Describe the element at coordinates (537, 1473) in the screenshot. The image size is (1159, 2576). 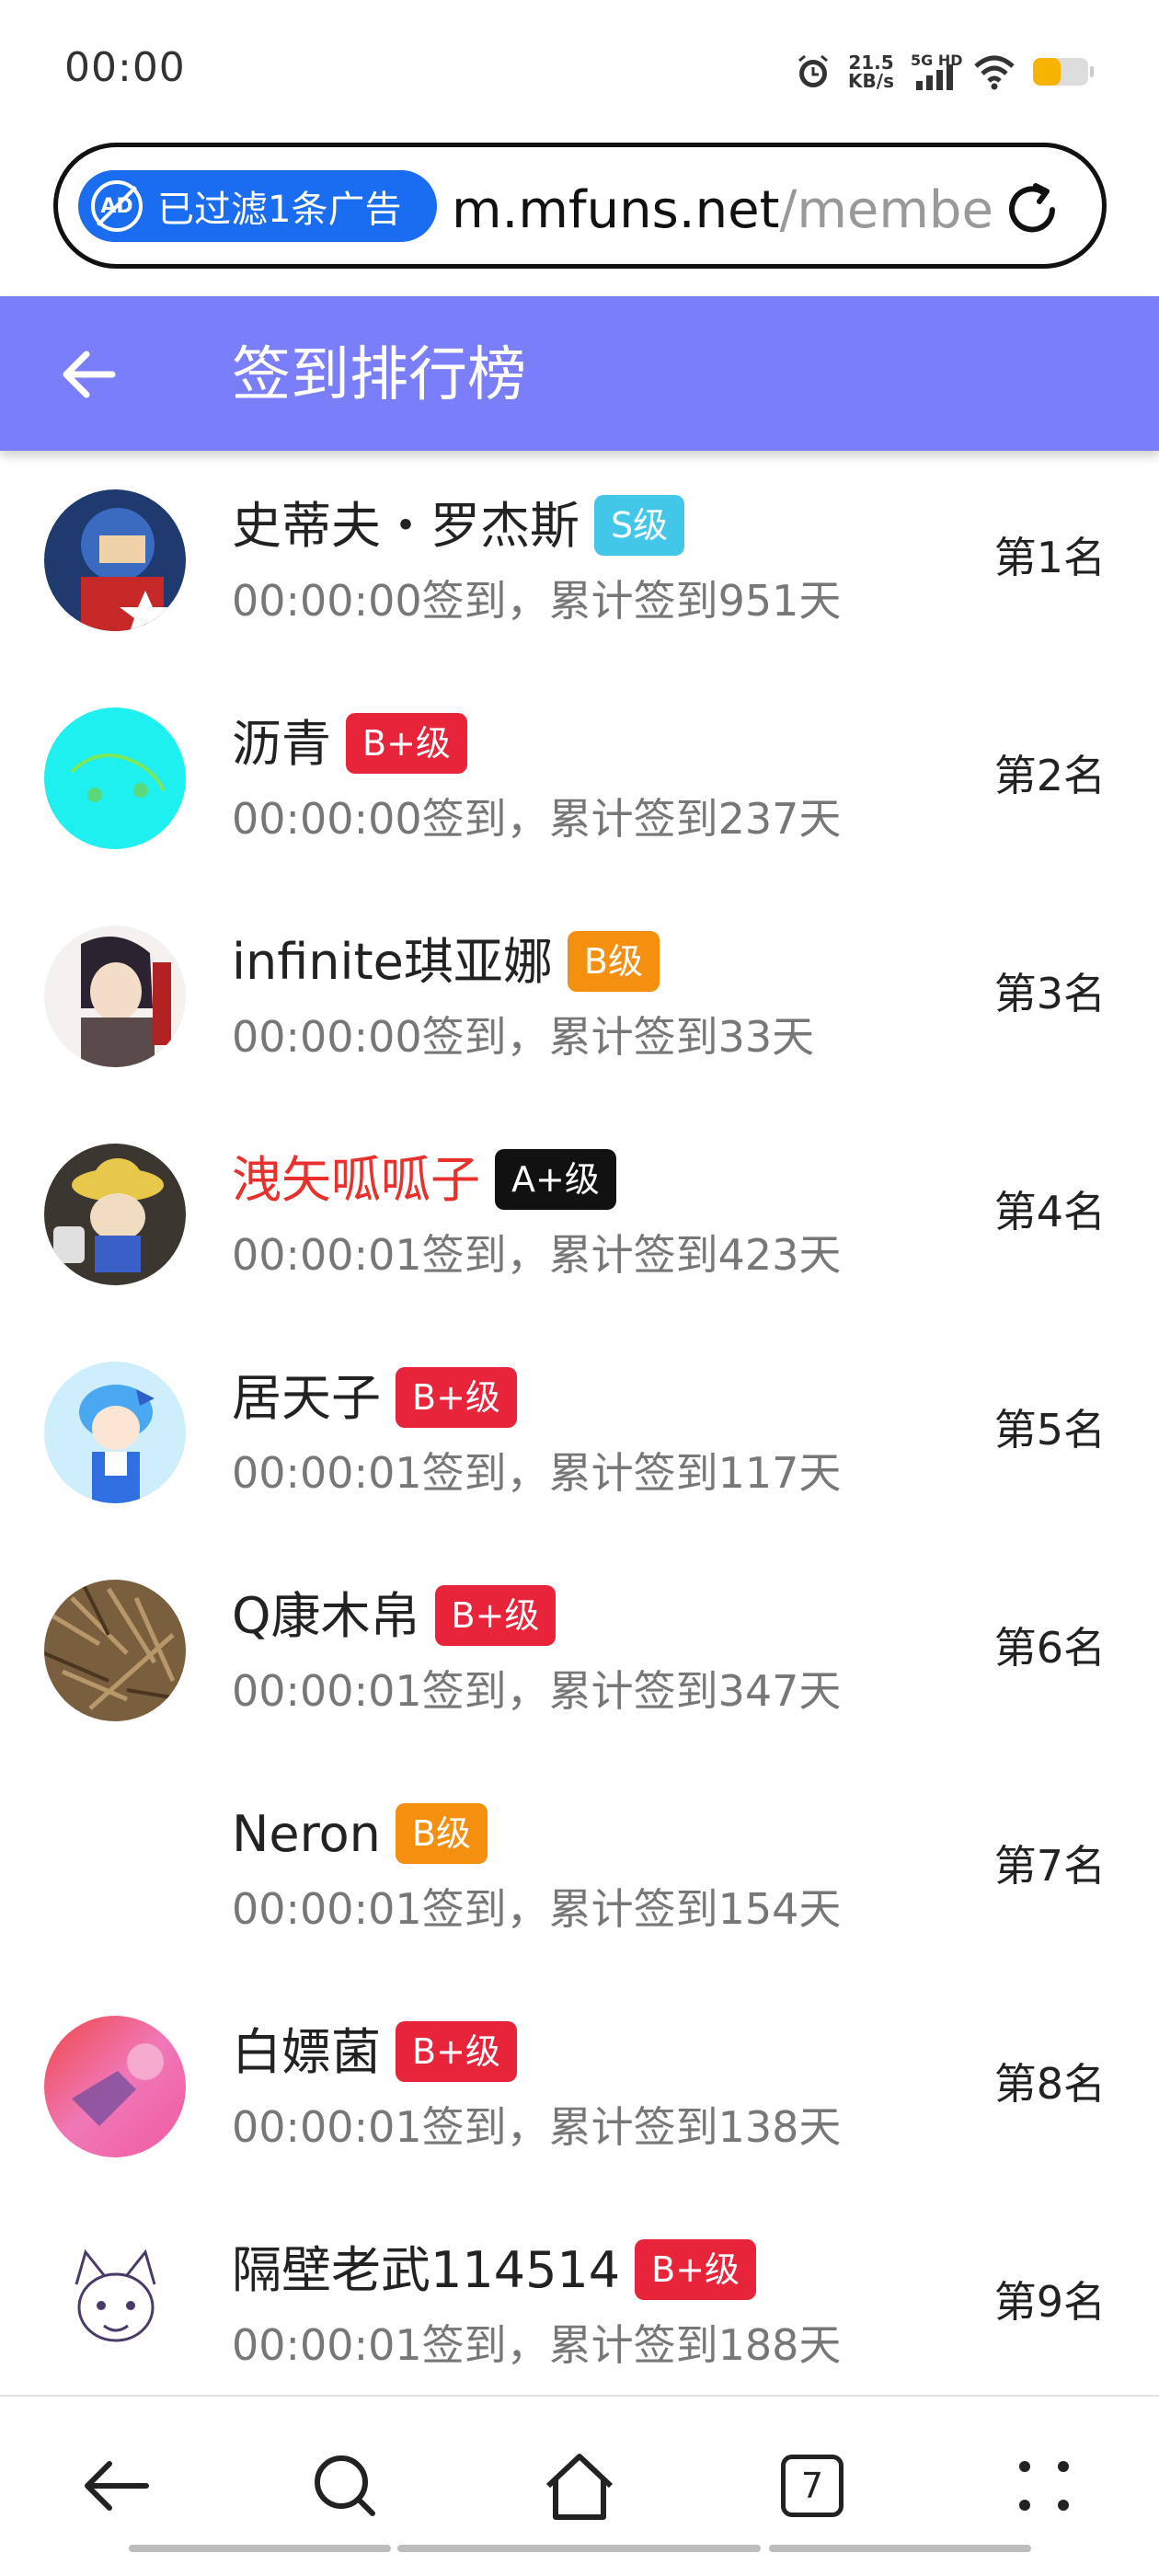
I see `checkin-info: 00:00:01签到，累计签到117天` at that location.